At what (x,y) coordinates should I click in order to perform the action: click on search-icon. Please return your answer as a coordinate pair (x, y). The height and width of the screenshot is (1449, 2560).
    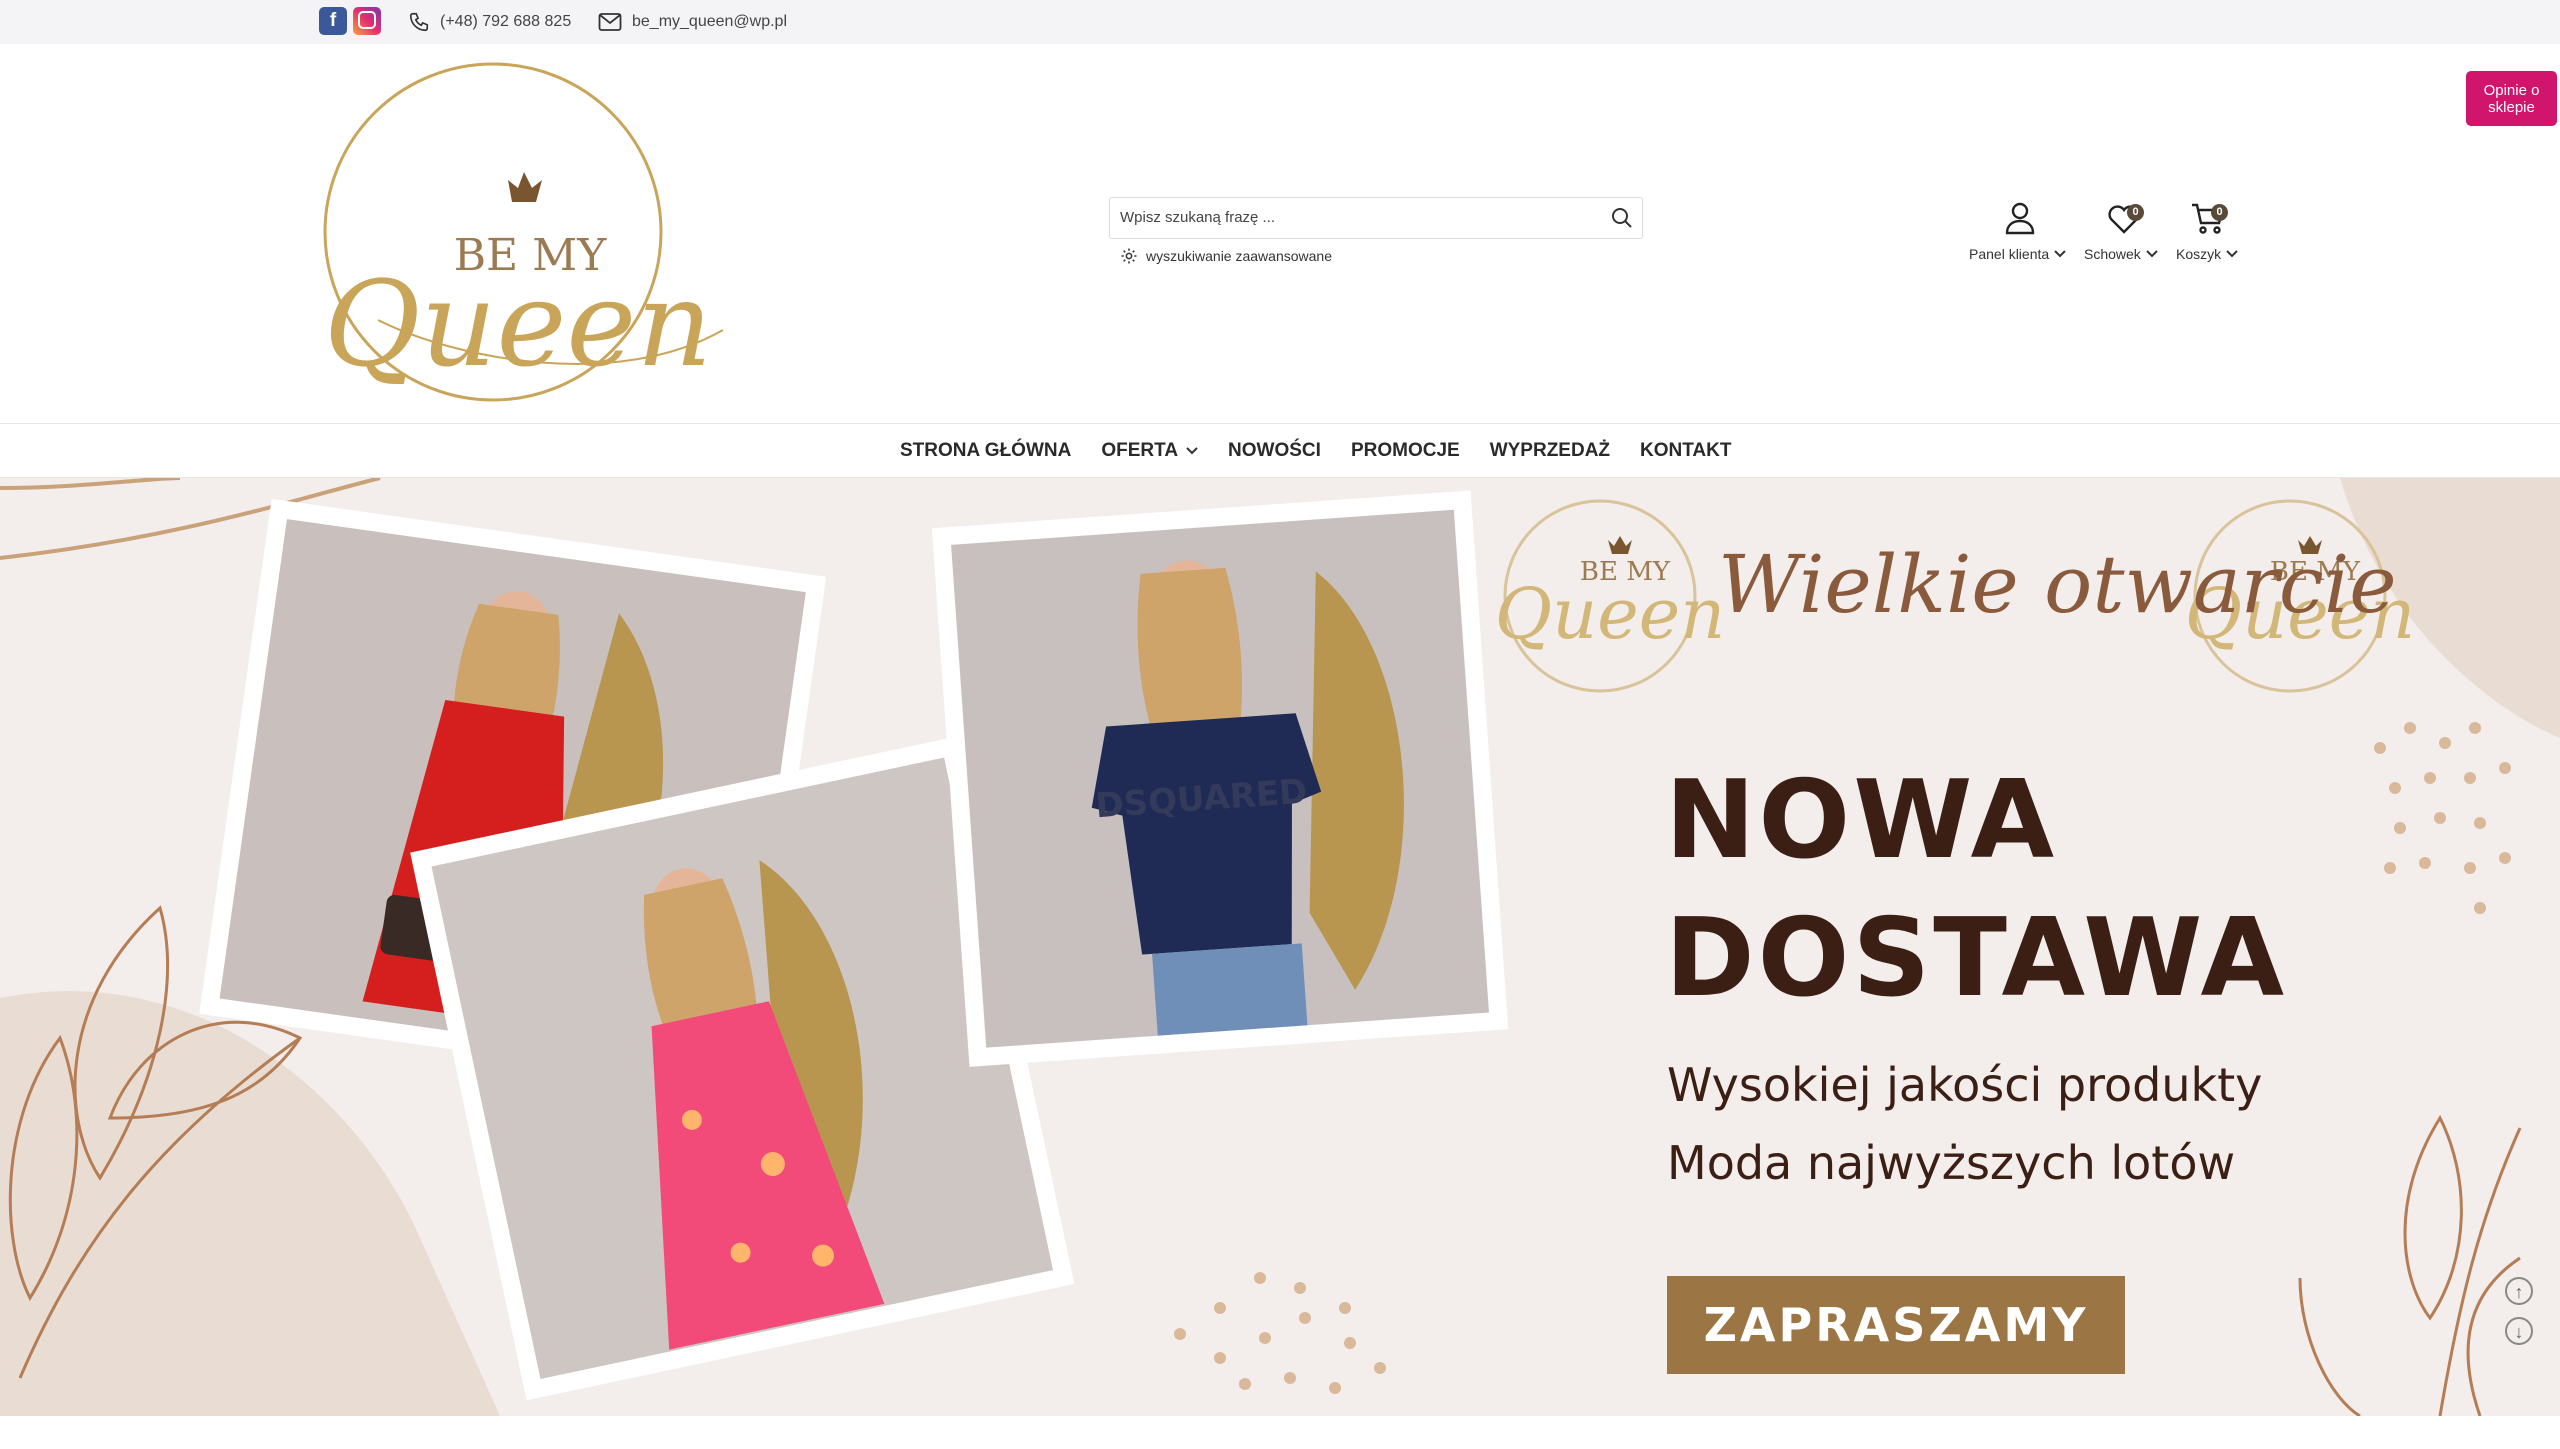
    Looking at the image, I should click on (1622, 218).